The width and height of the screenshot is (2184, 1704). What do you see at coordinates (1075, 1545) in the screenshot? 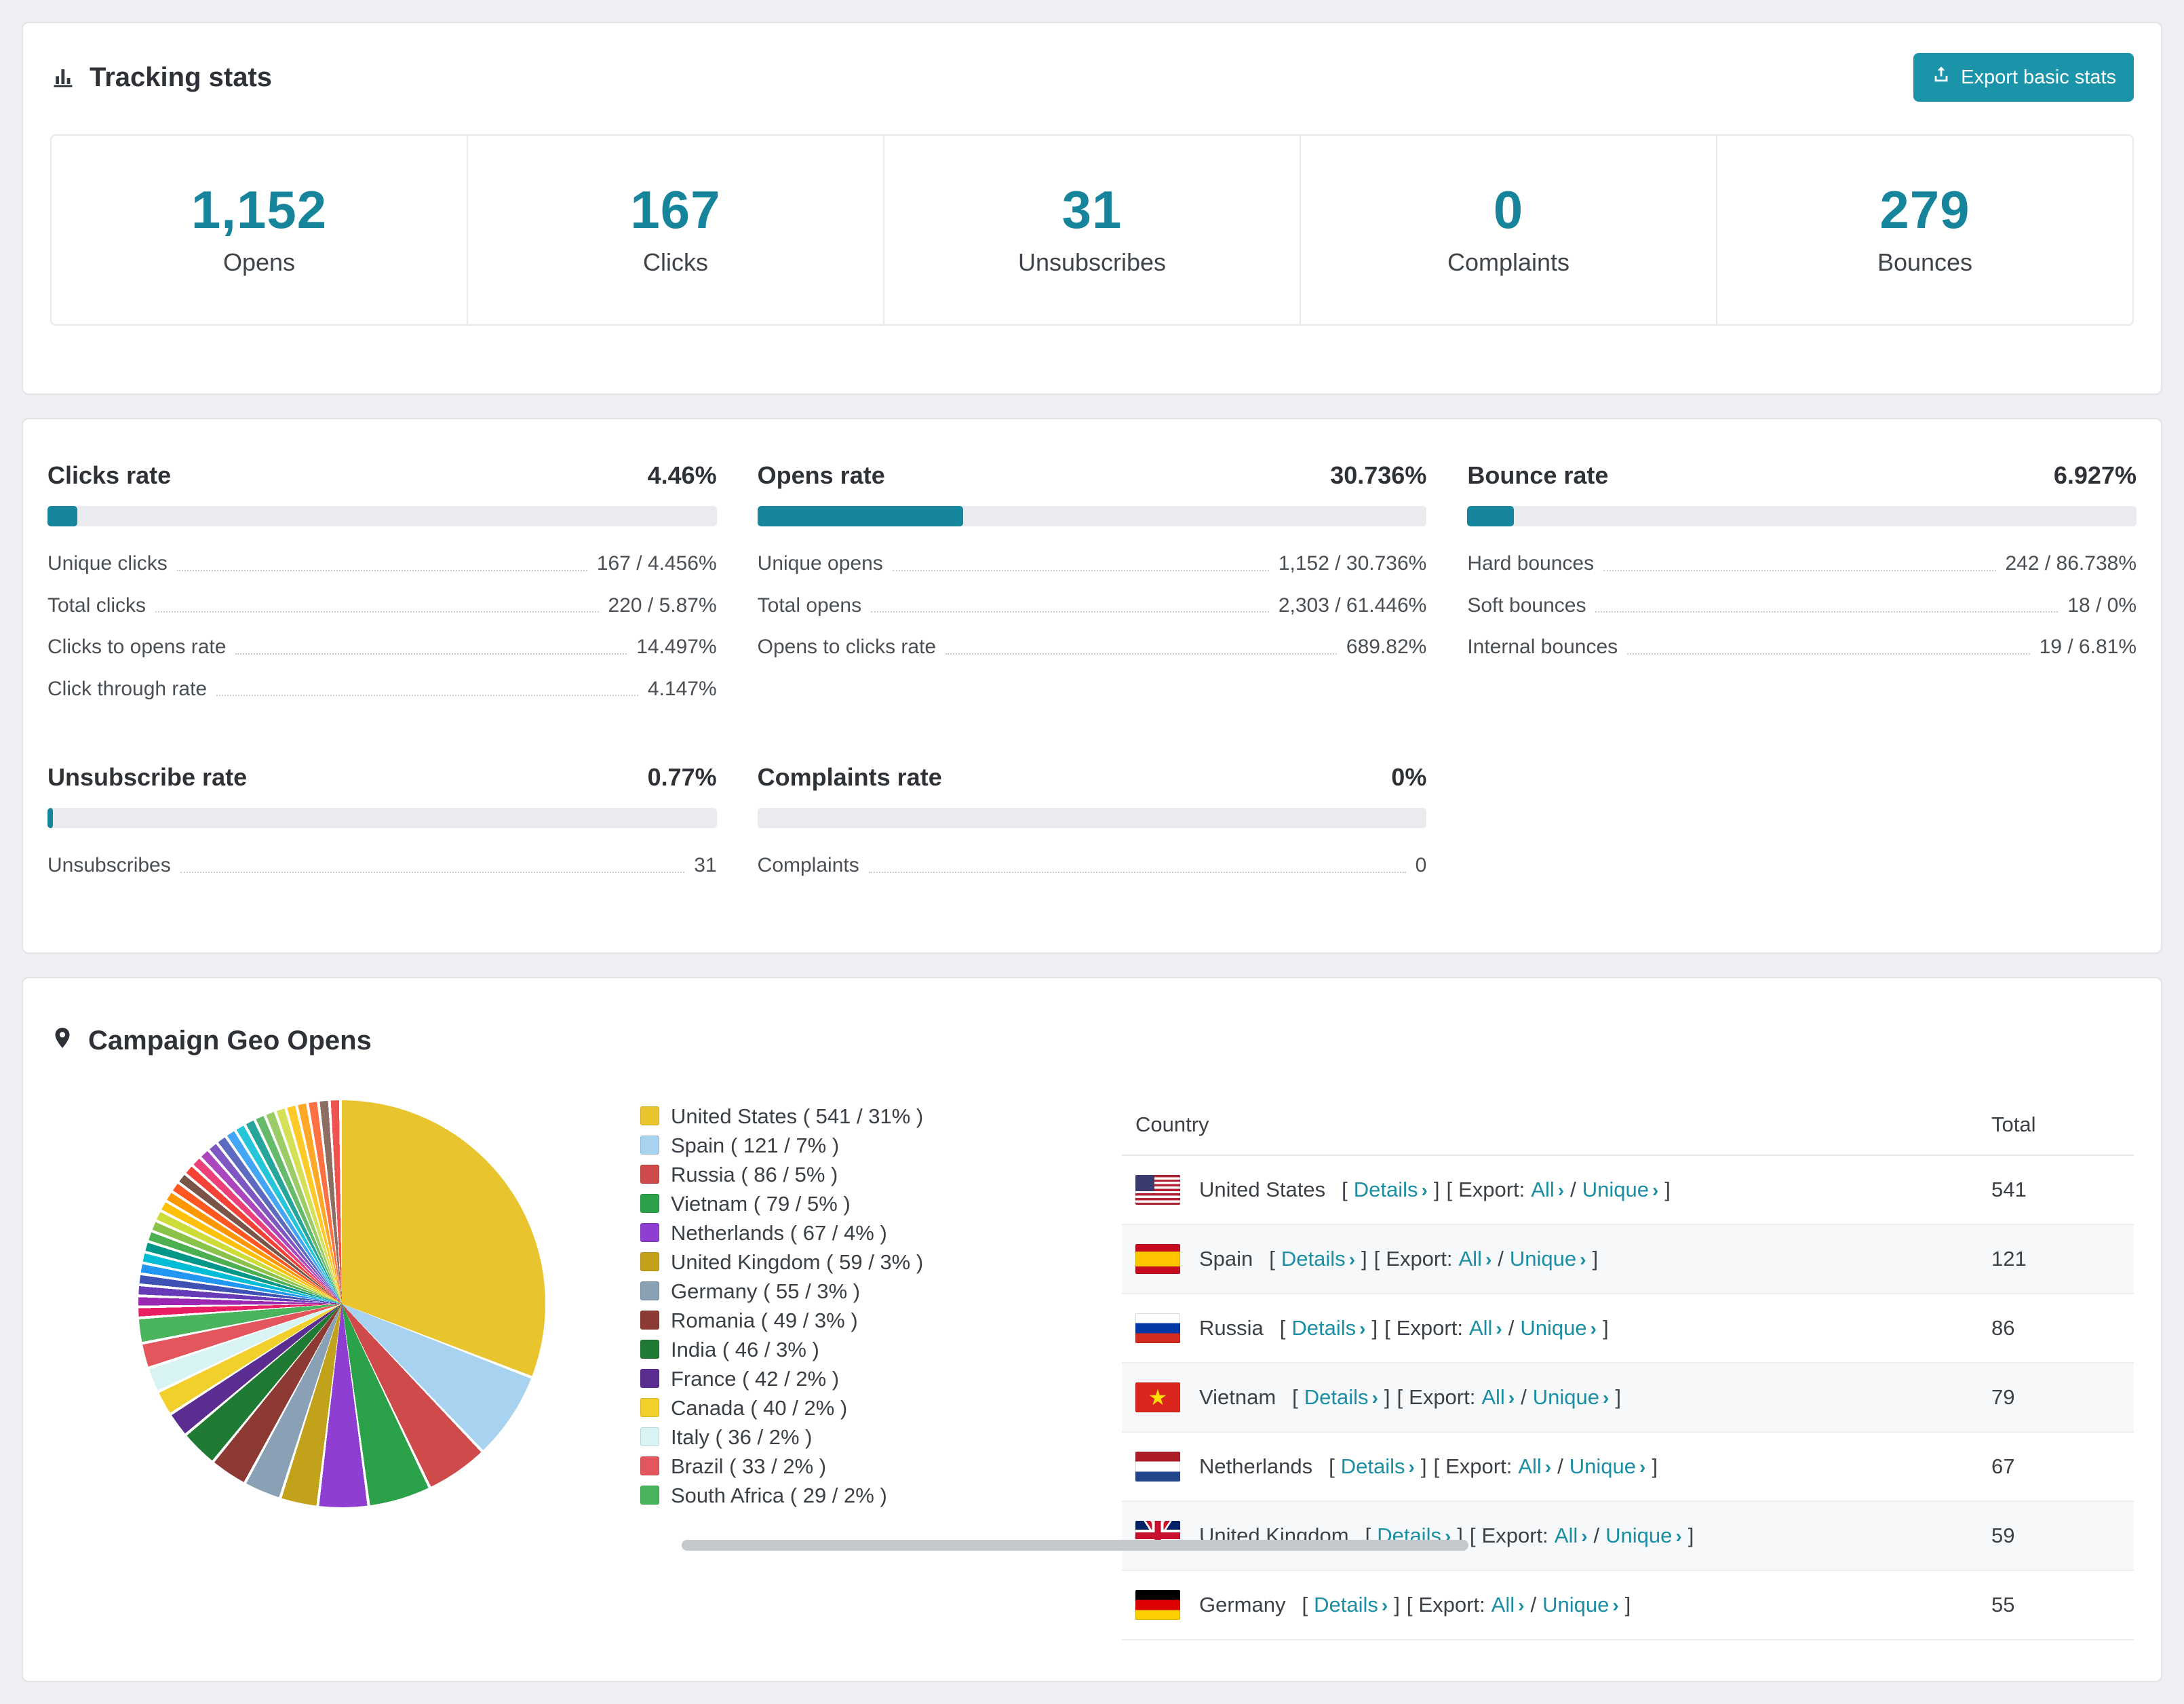
I see `horizontal-scrollbar-thumb` at bounding box center [1075, 1545].